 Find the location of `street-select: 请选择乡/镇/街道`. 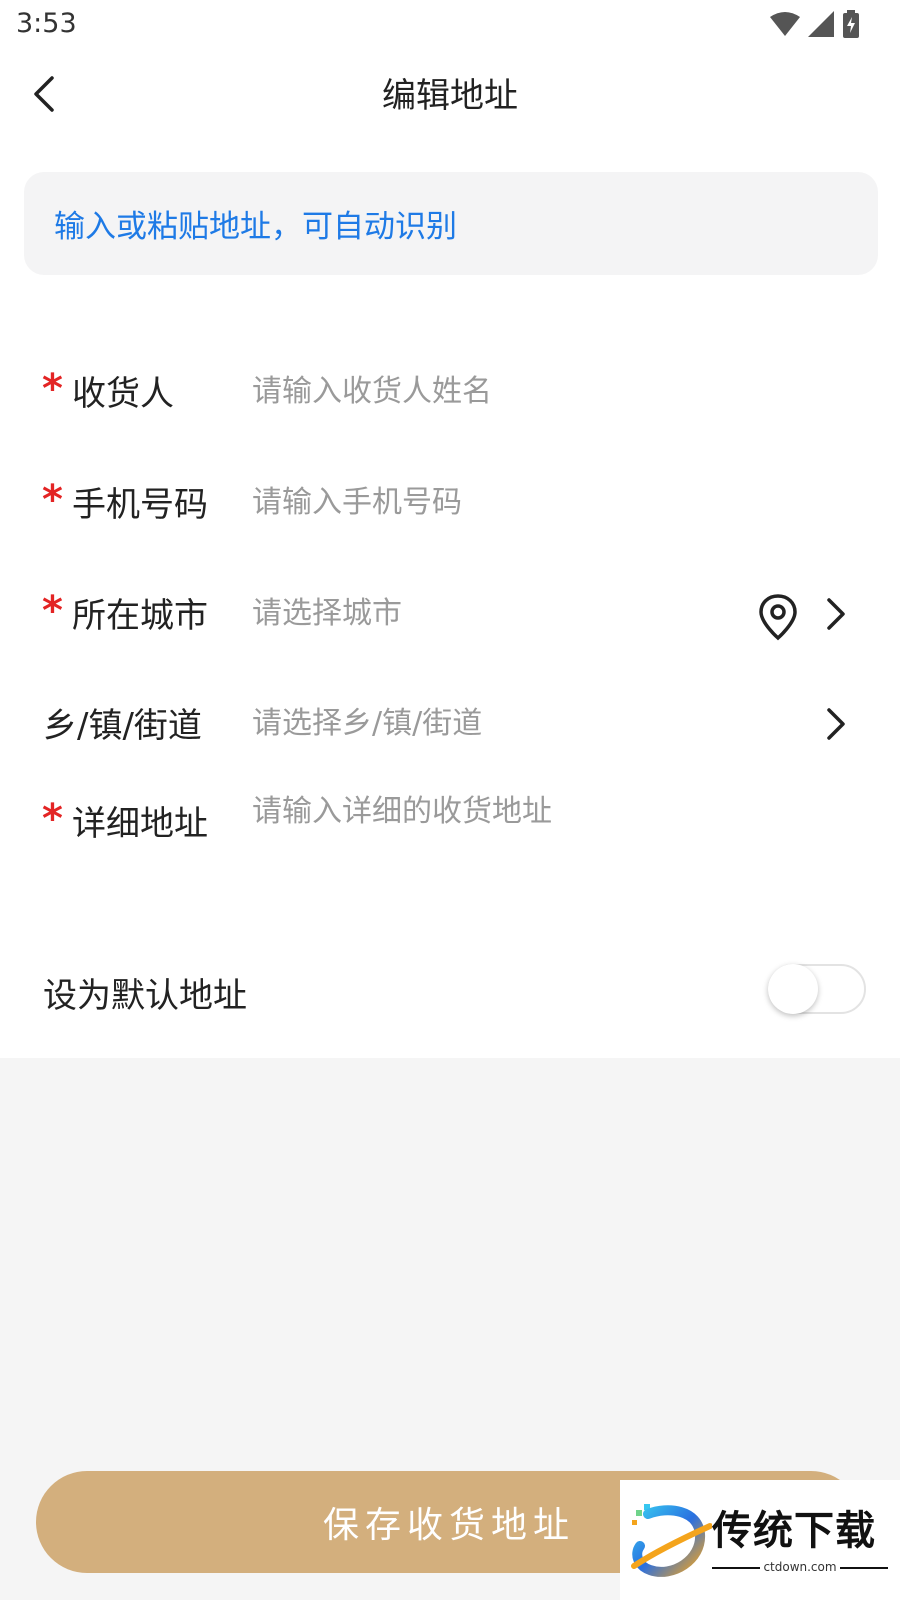

street-select: 请选择乡/镇/街道 is located at coordinates (367, 720).